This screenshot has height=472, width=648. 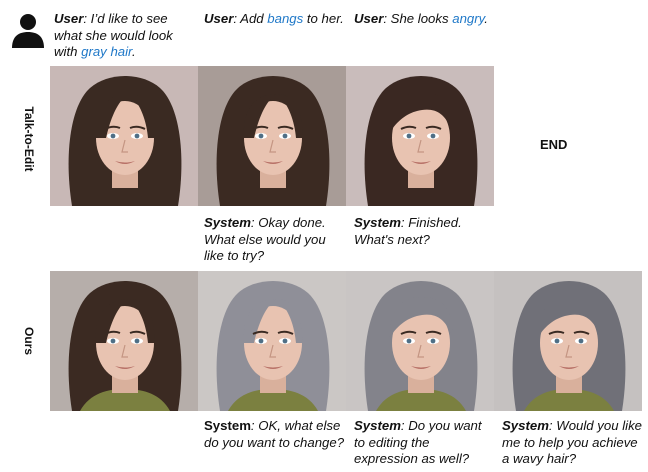 What do you see at coordinates (421, 18) in the screenshot?
I see `user-prompt-3: User: She looks angry.` at bounding box center [421, 18].